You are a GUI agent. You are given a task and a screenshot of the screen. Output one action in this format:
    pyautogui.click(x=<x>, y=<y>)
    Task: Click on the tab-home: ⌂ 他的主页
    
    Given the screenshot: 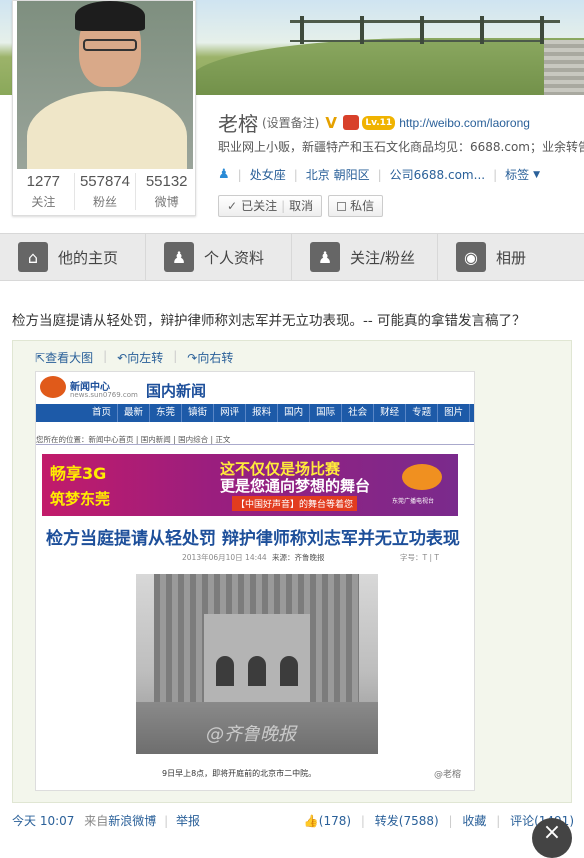 What is the action you would take?
    pyautogui.click(x=73, y=257)
    